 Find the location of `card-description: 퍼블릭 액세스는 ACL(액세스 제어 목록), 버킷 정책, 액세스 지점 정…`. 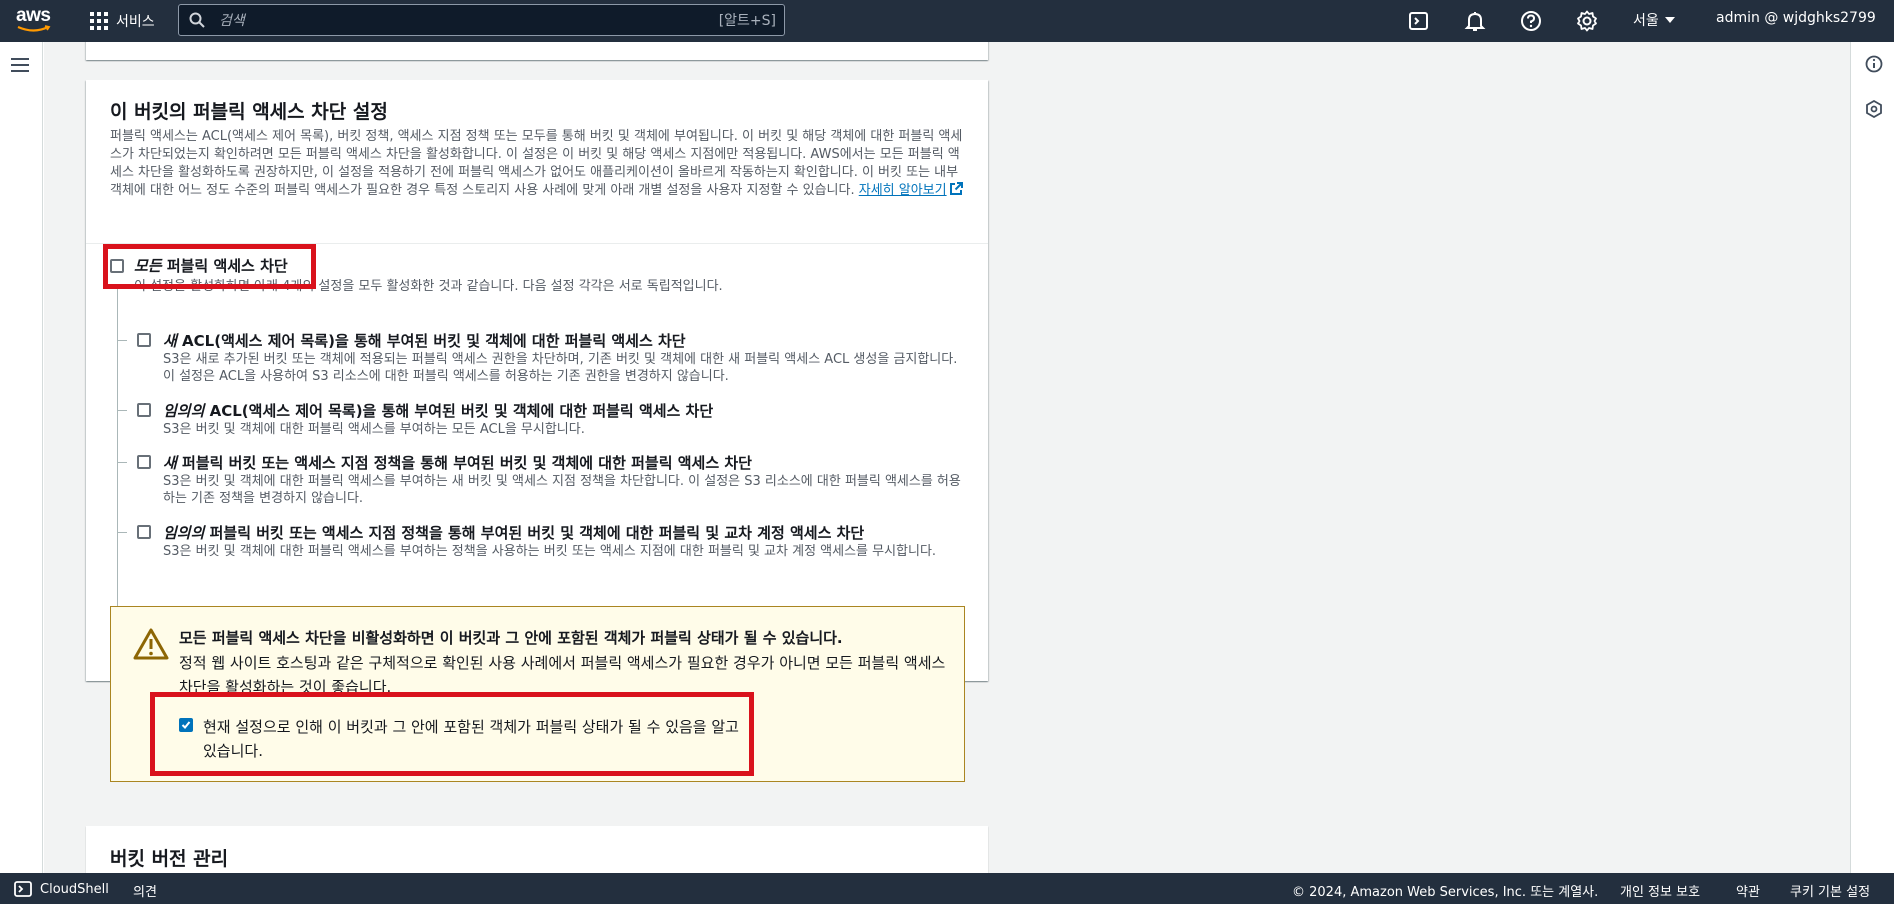

card-description: 퍼블릭 액세스는 ACL(액세스 제어 목록), 버킷 정책, 액세스 지점 정… is located at coordinates (537, 164).